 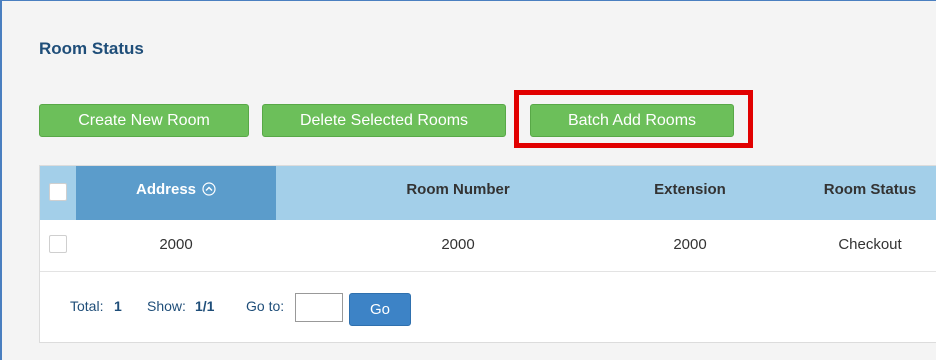 What do you see at coordinates (380, 309) in the screenshot?
I see `go-button: Go` at bounding box center [380, 309].